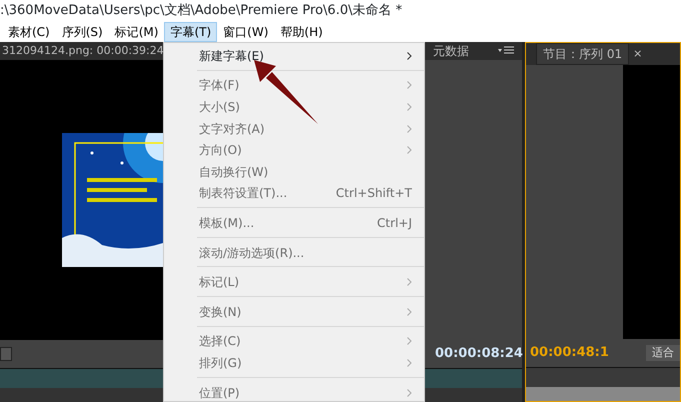 The width and height of the screenshot is (681, 402). I want to click on menu-item: 字幕(T), so click(191, 32).